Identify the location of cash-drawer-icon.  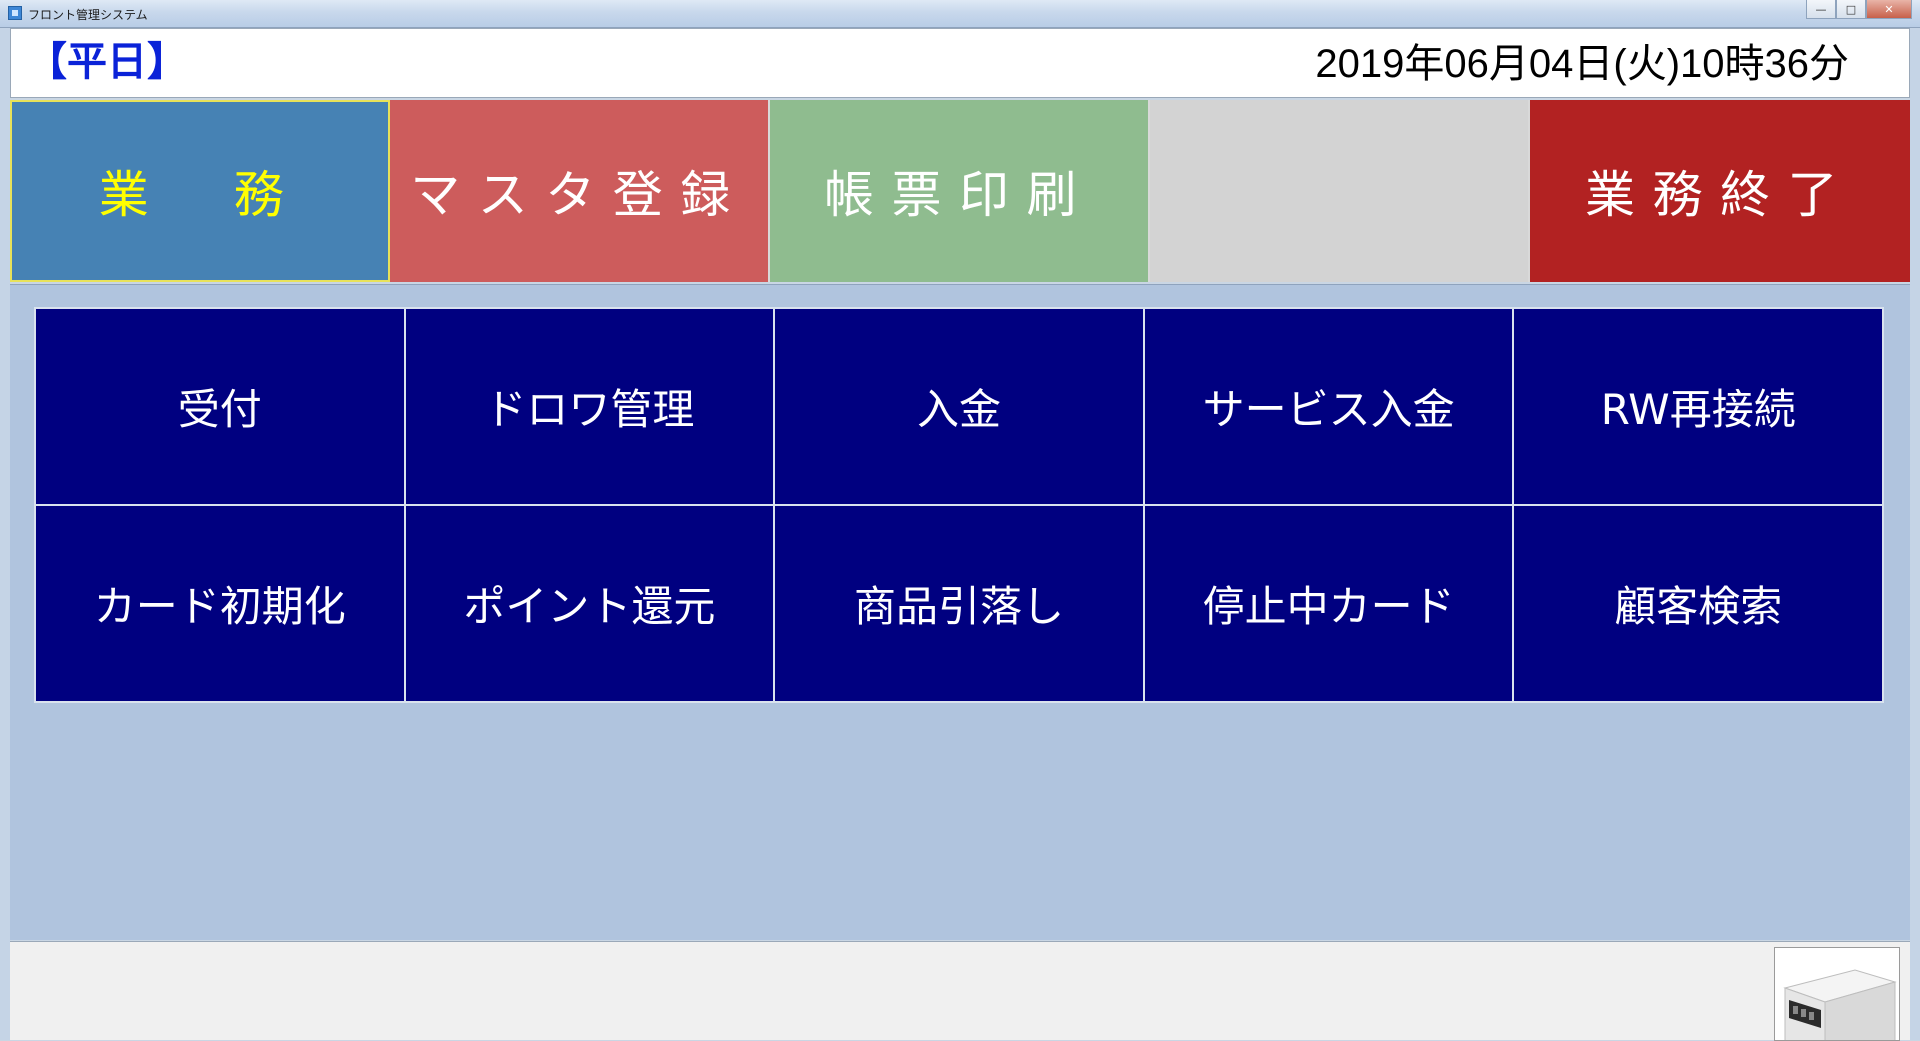
(1840, 1004).